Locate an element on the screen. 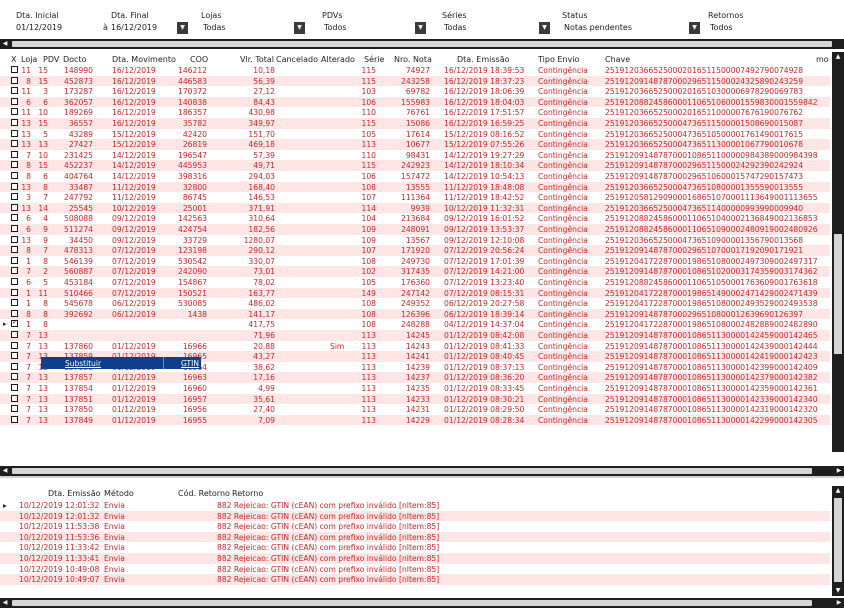  log-vscroll-thumb is located at coordinates (838, 540).